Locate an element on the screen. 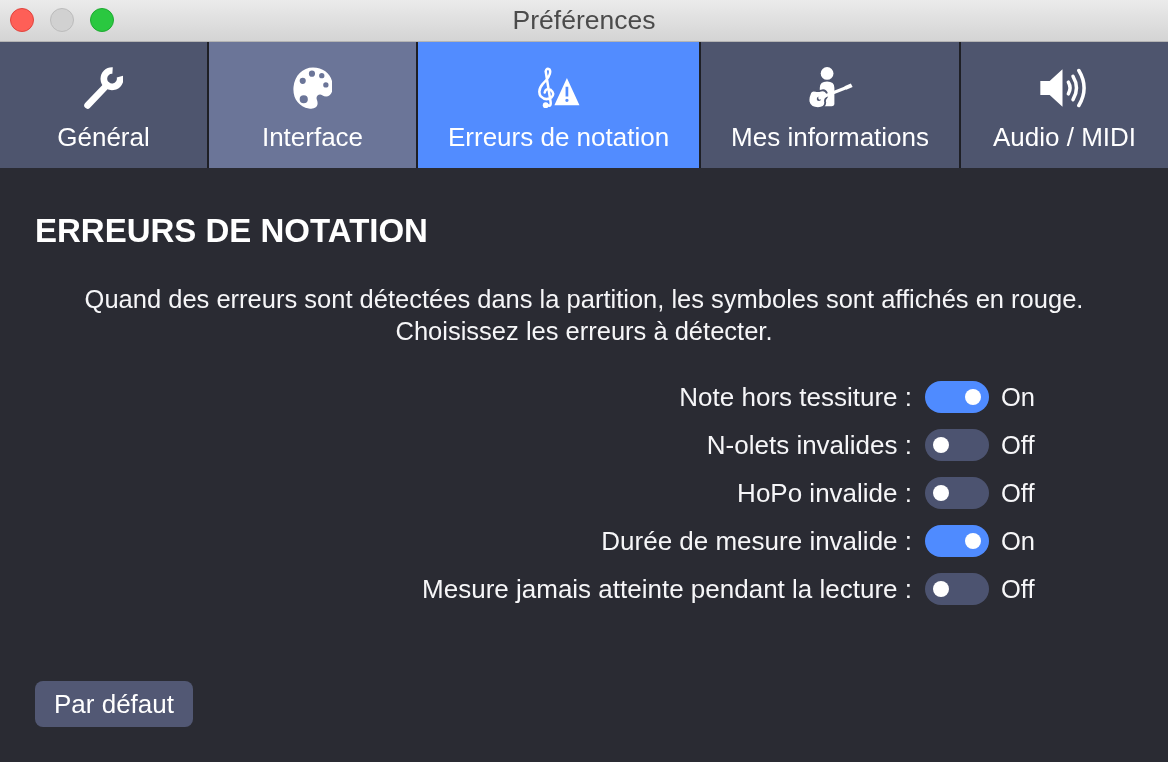 The image size is (1168, 762). tab: Mes informations is located at coordinates (830, 105).